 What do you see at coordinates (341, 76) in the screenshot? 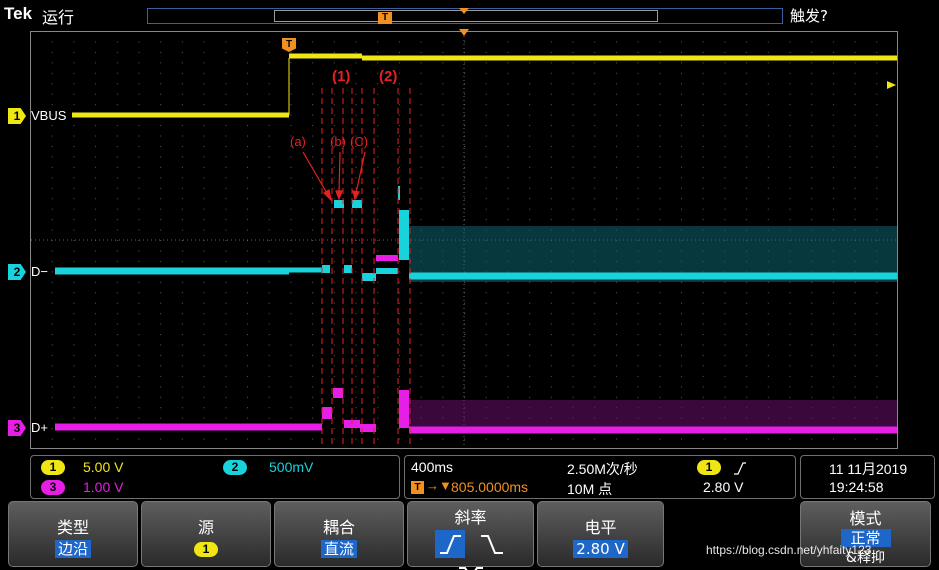
I see `annotation-group-1: (1)` at bounding box center [341, 76].